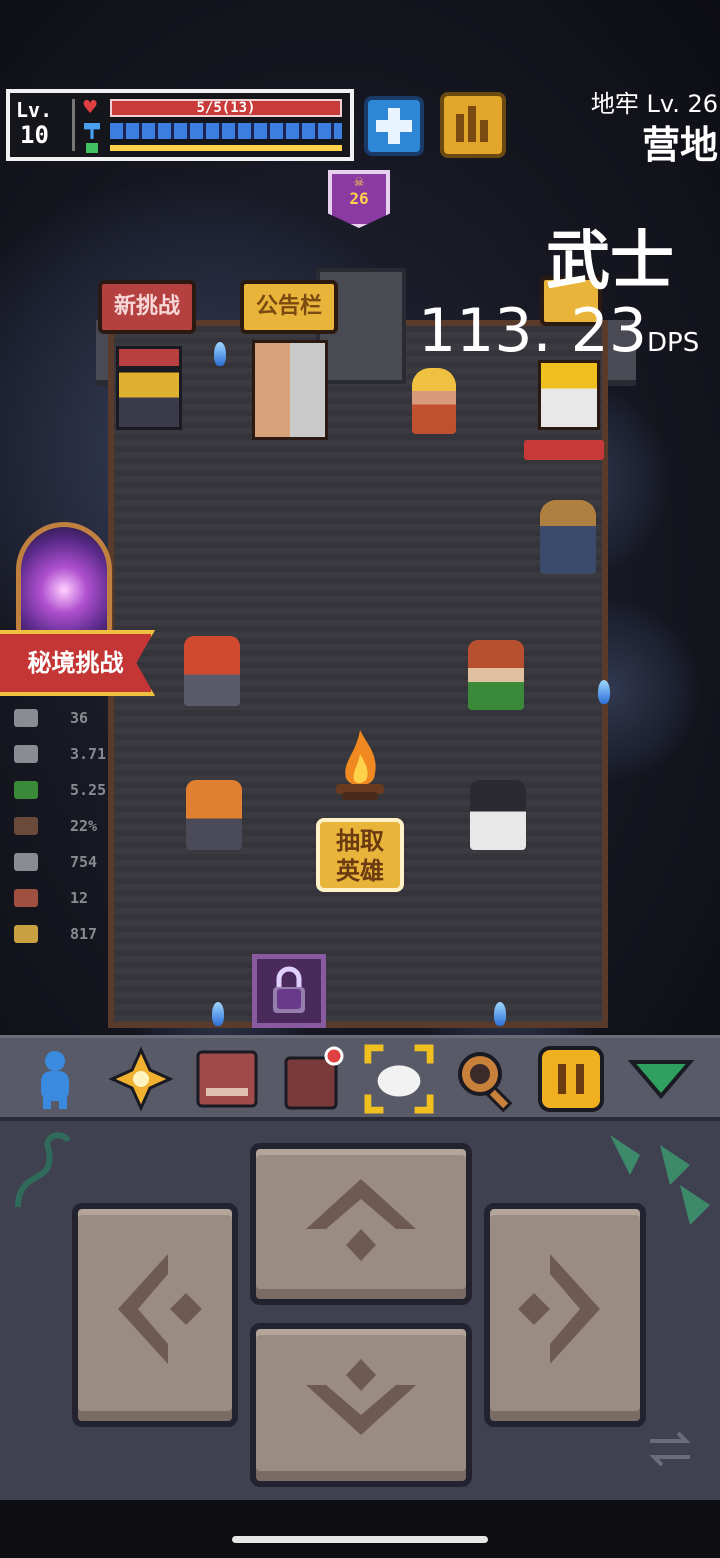 The height and width of the screenshot is (1558, 720). What do you see at coordinates (360, 855) in the screenshot?
I see `draw-hero-button: 抽取 英雄` at bounding box center [360, 855].